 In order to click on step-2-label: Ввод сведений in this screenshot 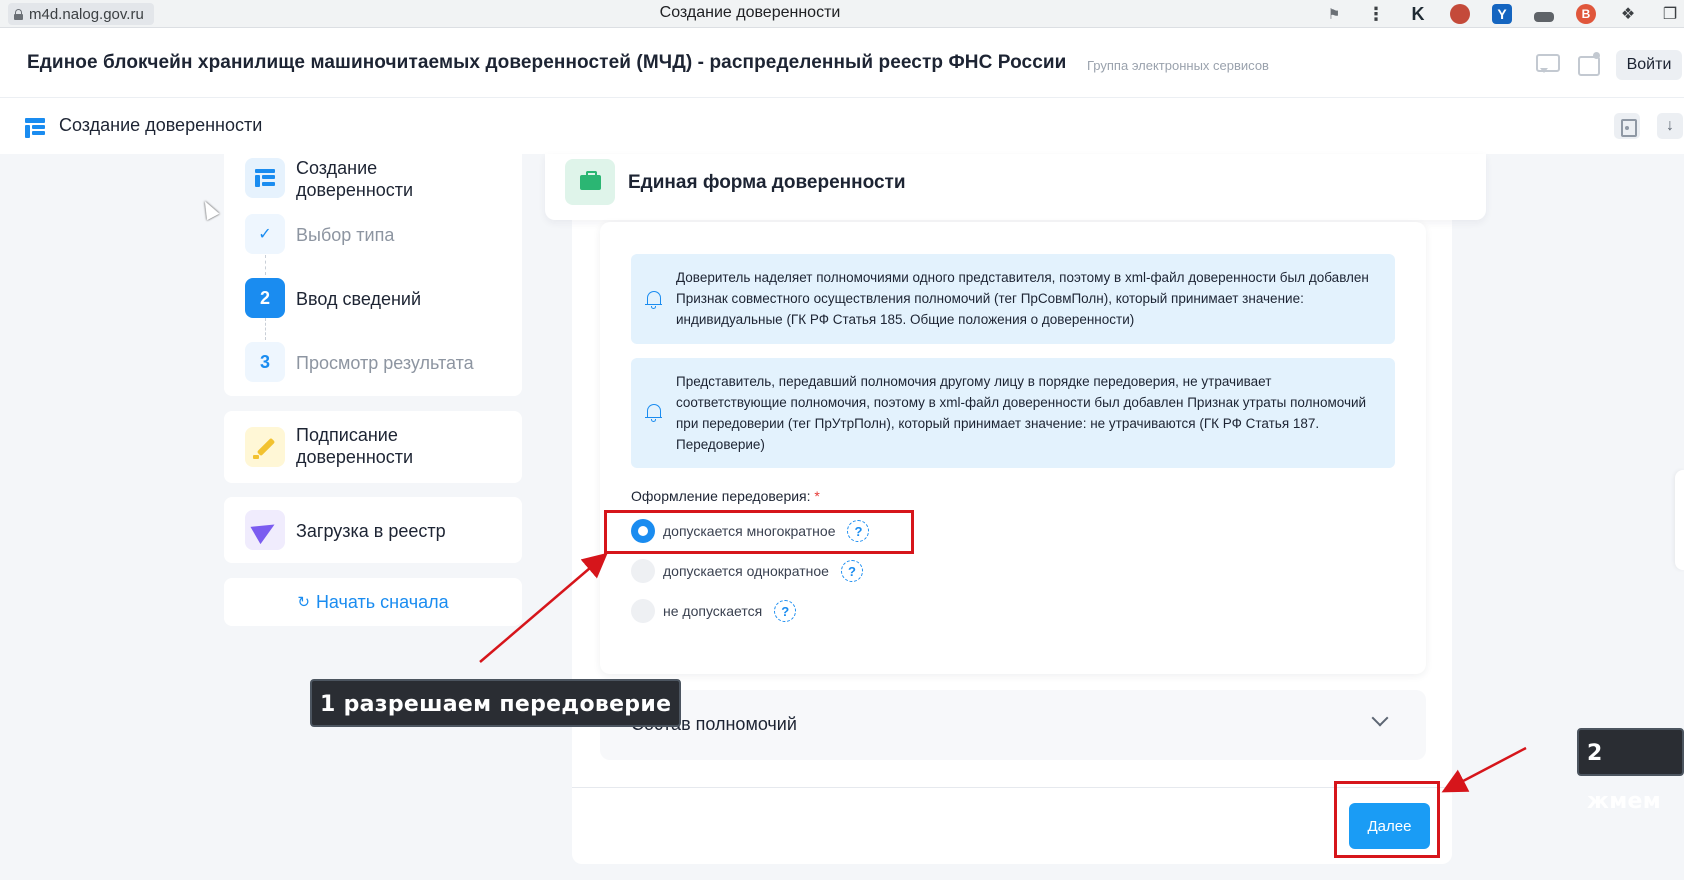, I will do `click(358, 299)`.